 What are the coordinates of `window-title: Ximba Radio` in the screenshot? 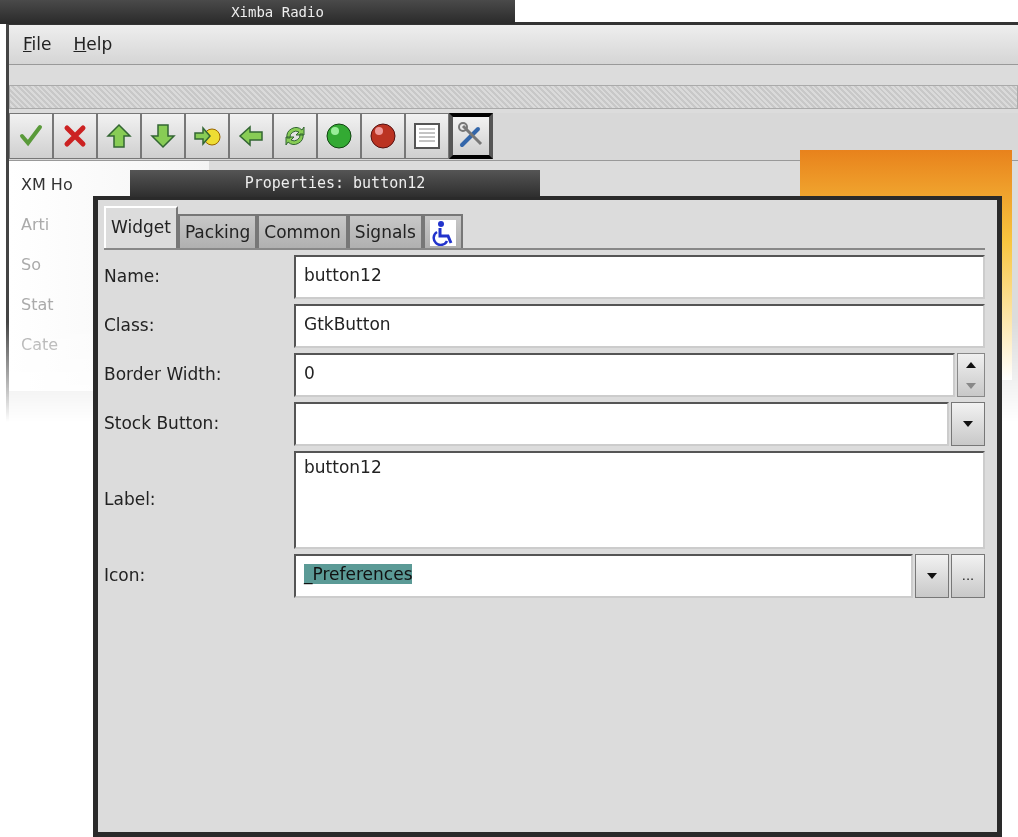 It's located at (257, 12).